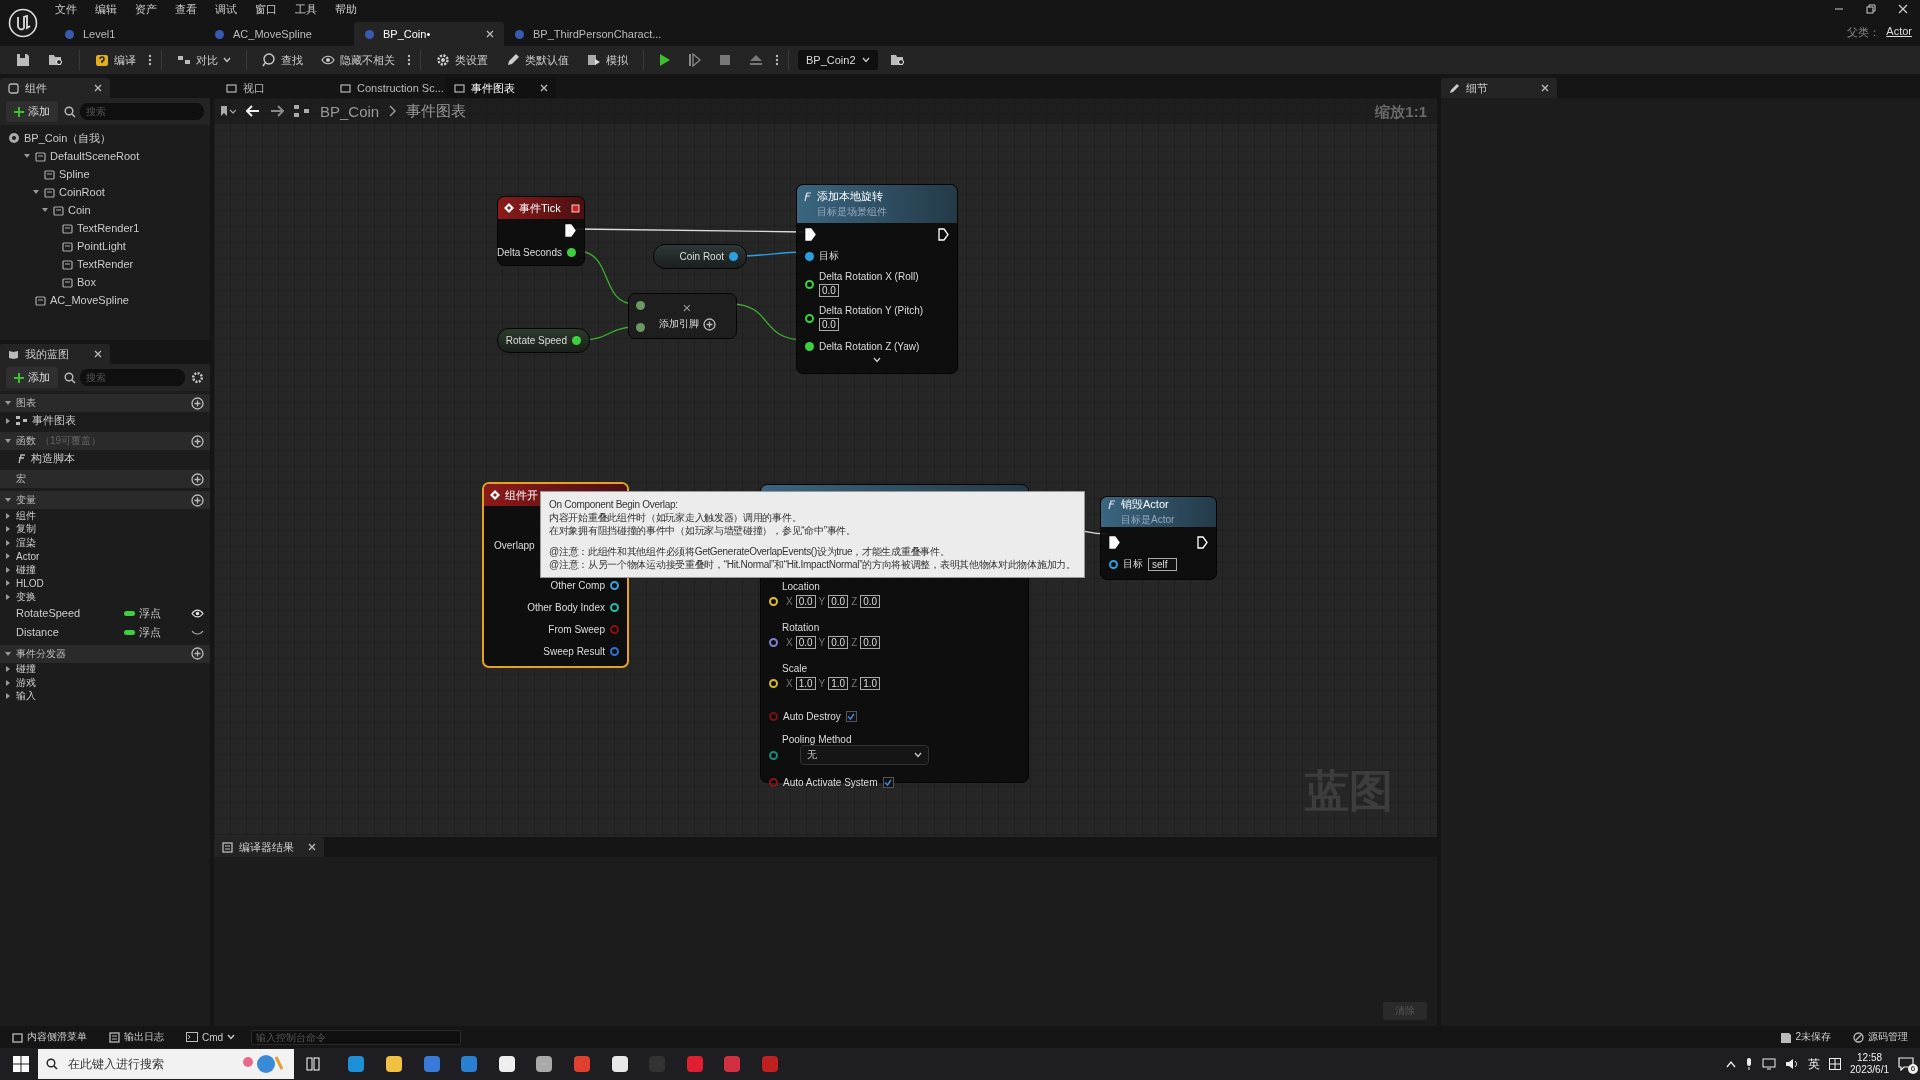 The image size is (1920, 1080). Describe the element at coordinates (801, 586) in the screenshot. I see `pin-label: Location` at that location.